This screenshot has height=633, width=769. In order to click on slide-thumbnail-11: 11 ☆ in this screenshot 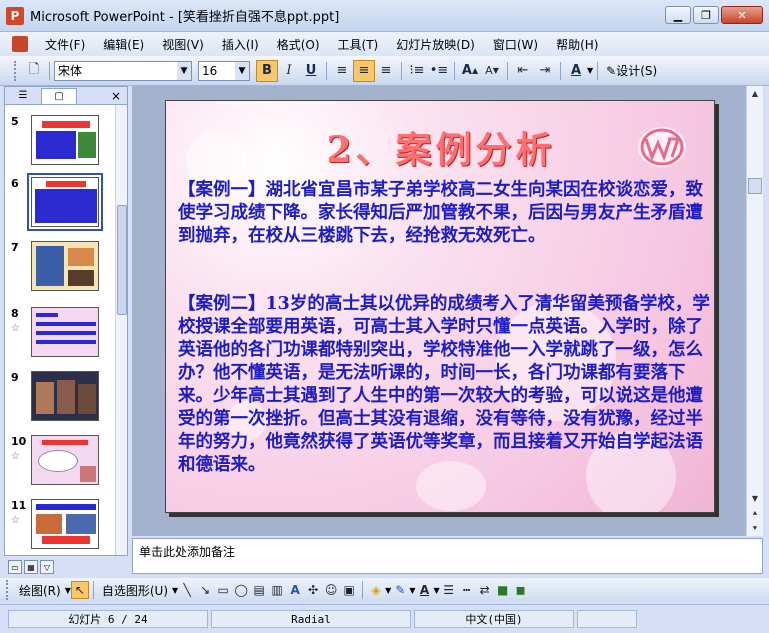, I will do `click(55, 524)`.